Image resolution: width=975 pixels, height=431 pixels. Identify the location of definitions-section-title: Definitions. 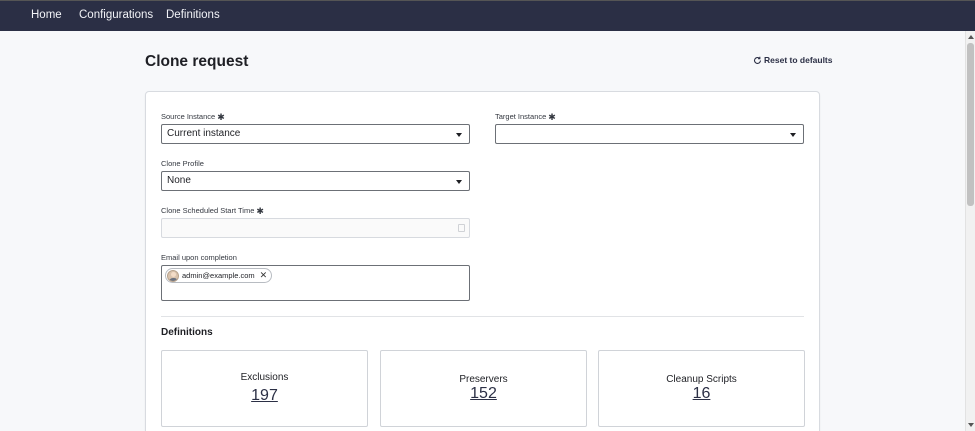
(187, 332).